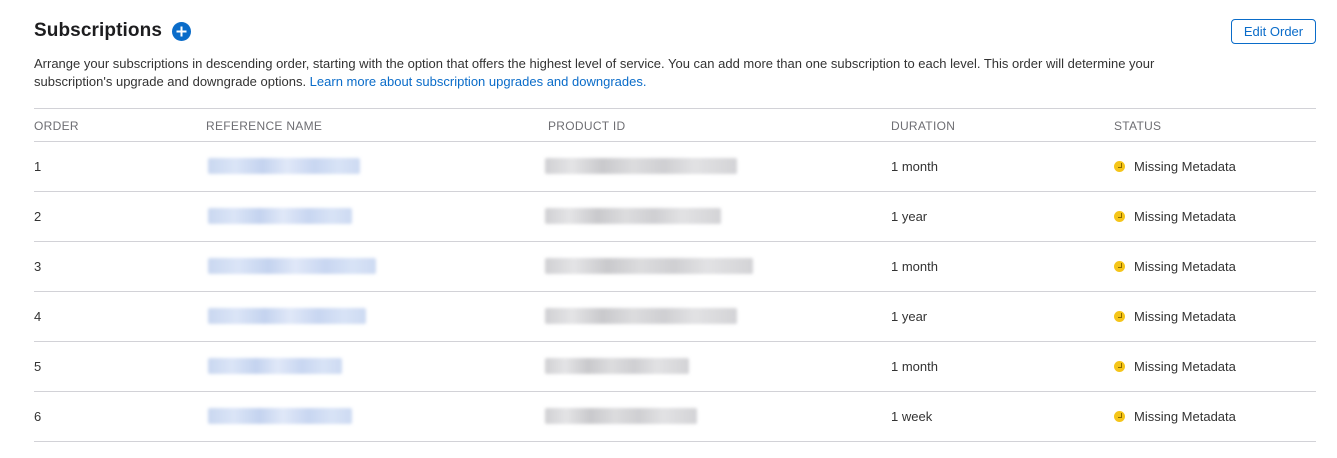 The height and width of the screenshot is (458, 1337). I want to click on edit-order-button: Edit Order, so click(1273, 31).